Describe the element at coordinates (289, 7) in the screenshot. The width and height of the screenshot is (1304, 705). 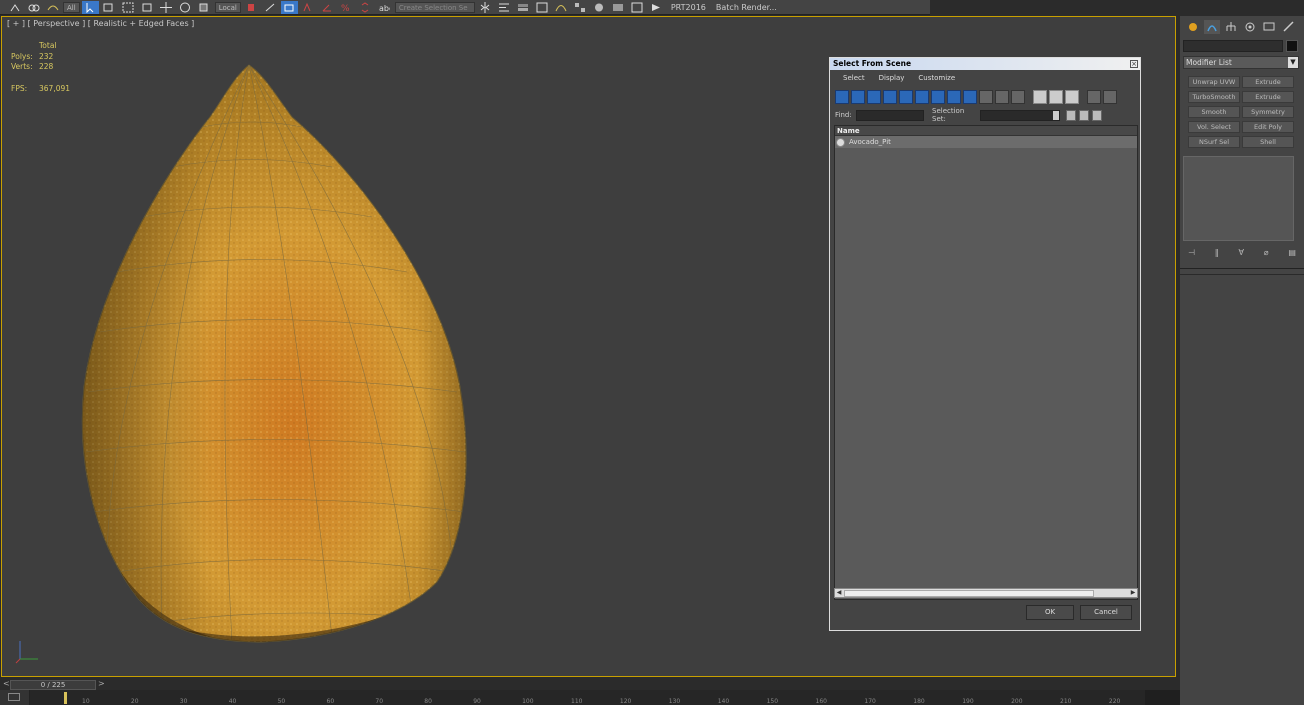
I see `keyboard-shortcut-icon` at that location.